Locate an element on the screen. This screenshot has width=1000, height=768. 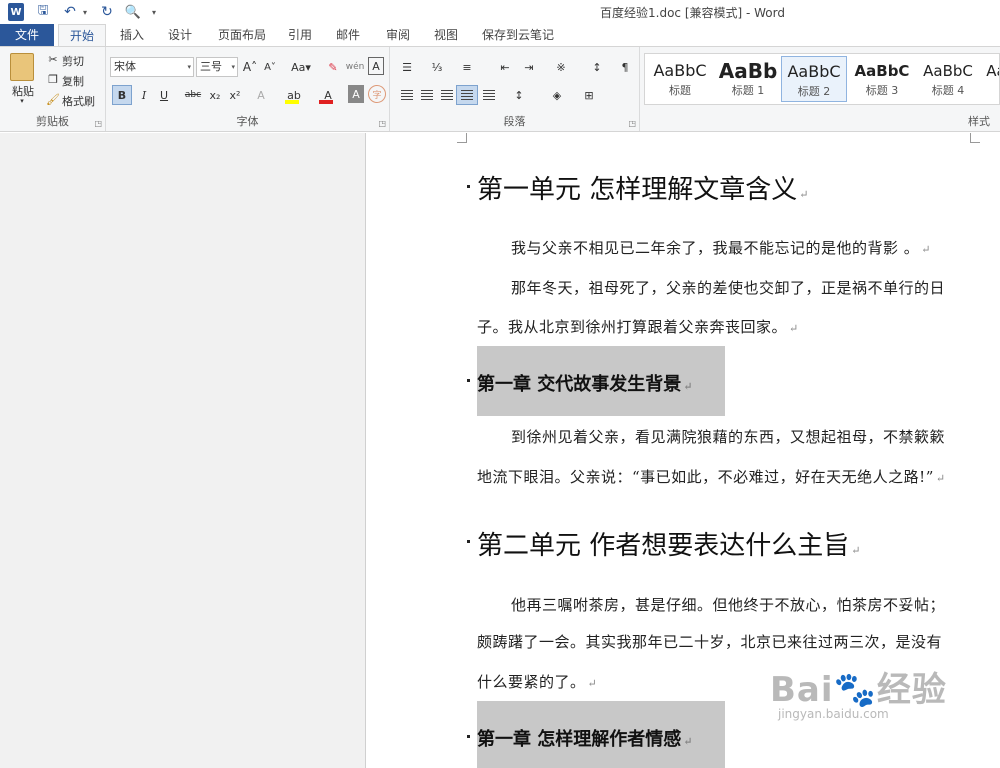
subscript-button: x₂ is located at coordinates (215, 95).